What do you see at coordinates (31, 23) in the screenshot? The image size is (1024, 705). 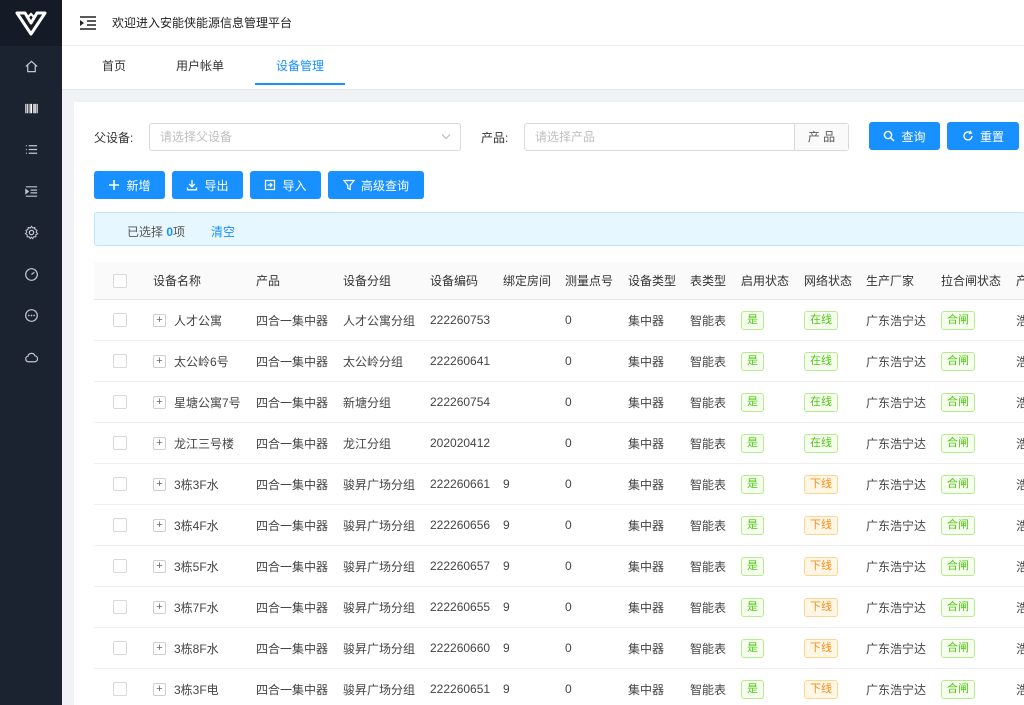 I see `logo-icon` at bounding box center [31, 23].